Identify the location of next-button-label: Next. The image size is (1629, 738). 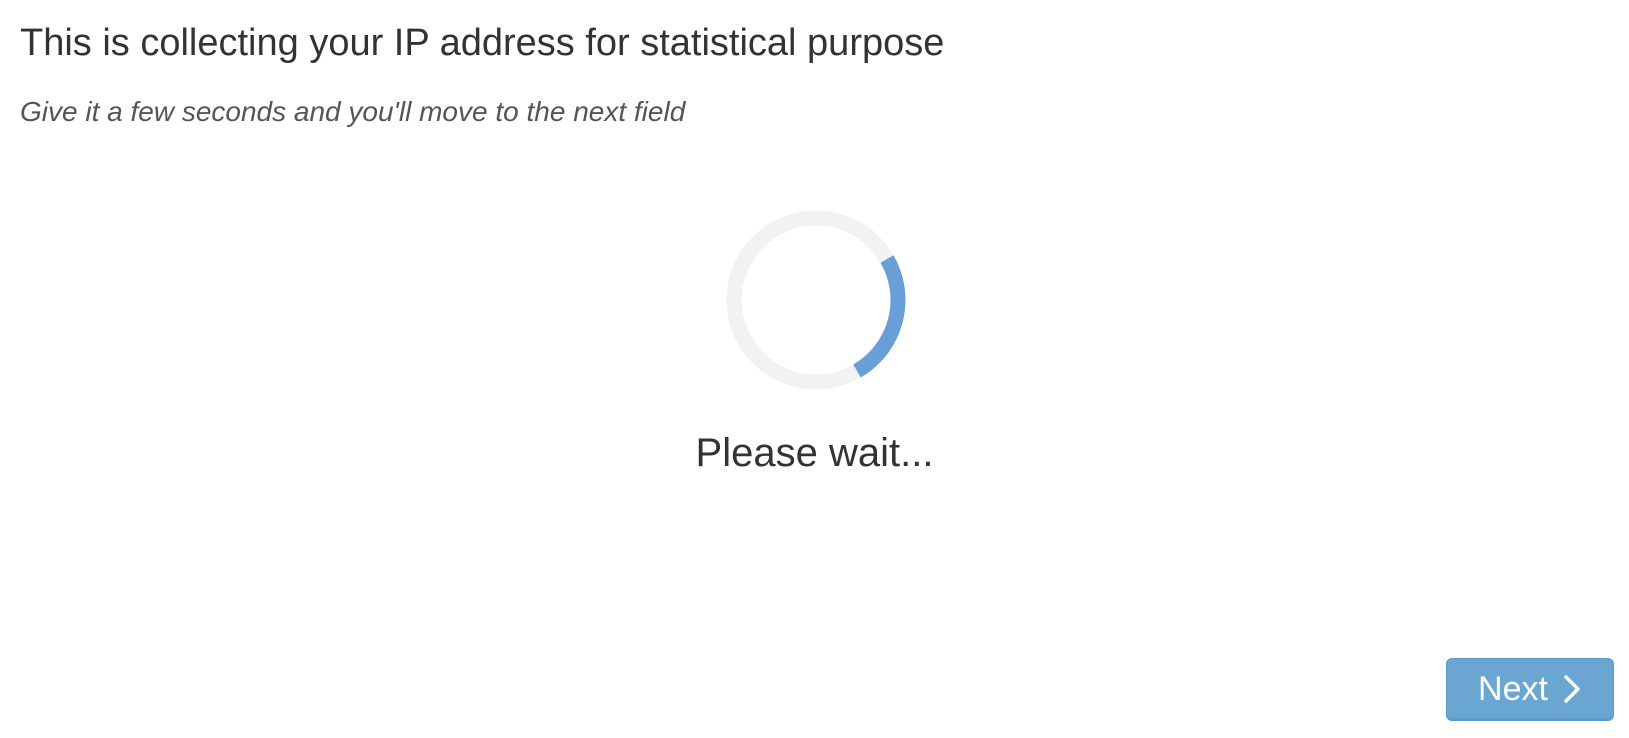
(1513, 688).